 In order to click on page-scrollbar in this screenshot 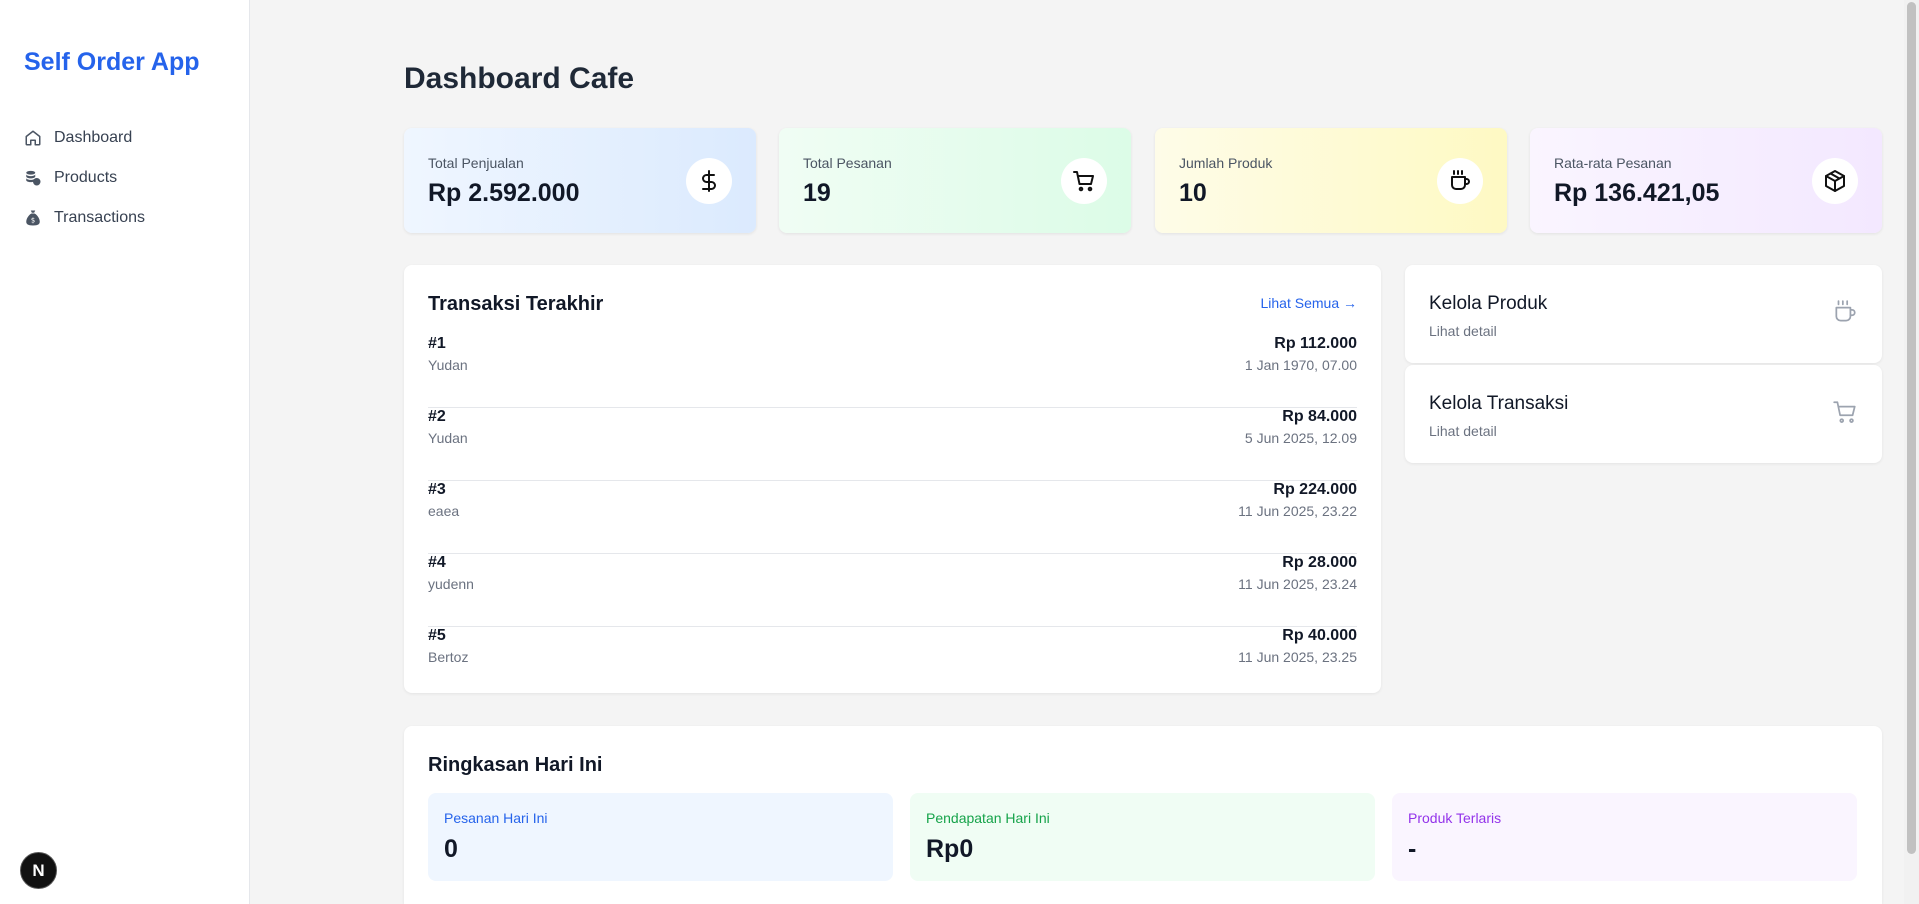, I will do `click(1911, 452)`.